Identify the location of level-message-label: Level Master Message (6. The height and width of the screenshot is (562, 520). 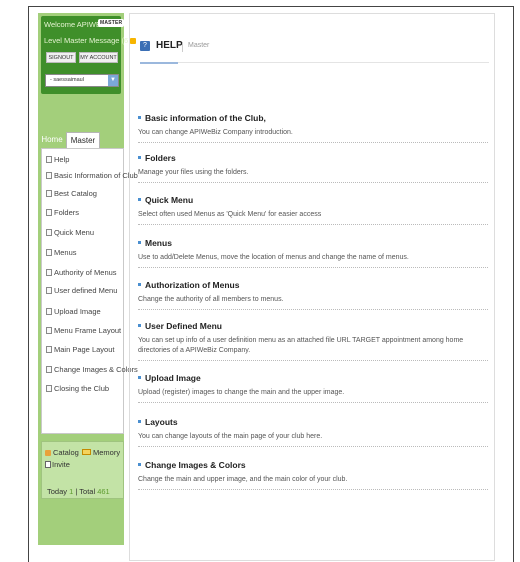
(86, 40).